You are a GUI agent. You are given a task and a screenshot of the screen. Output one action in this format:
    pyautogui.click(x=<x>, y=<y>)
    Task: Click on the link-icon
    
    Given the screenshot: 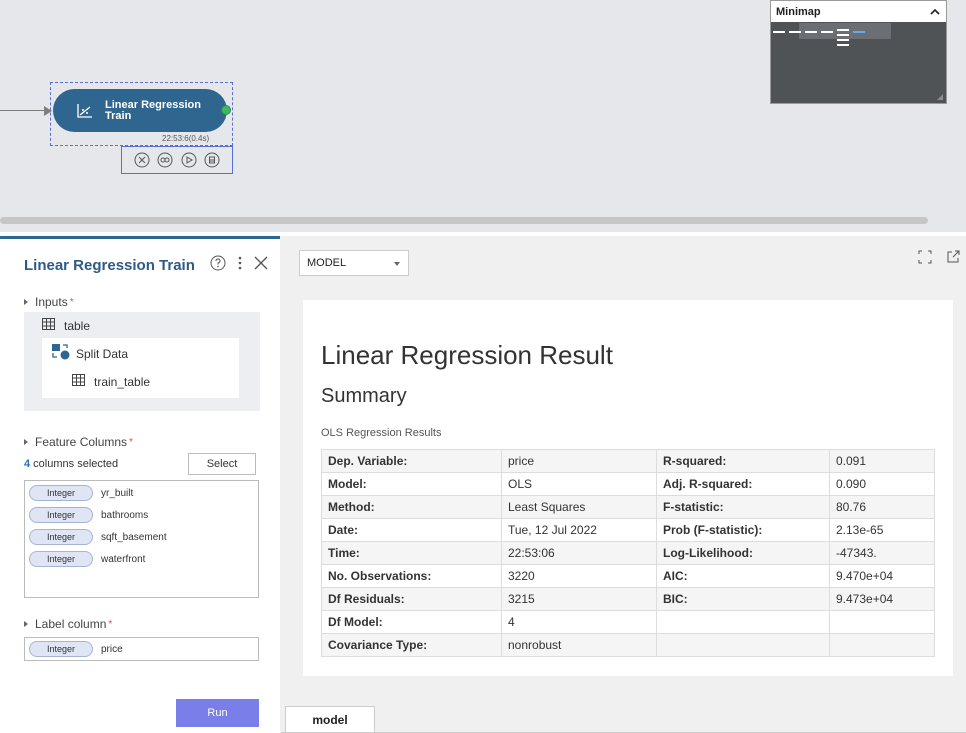 What is the action you would take?
    pyautogui.click(x=165, y=160)
    